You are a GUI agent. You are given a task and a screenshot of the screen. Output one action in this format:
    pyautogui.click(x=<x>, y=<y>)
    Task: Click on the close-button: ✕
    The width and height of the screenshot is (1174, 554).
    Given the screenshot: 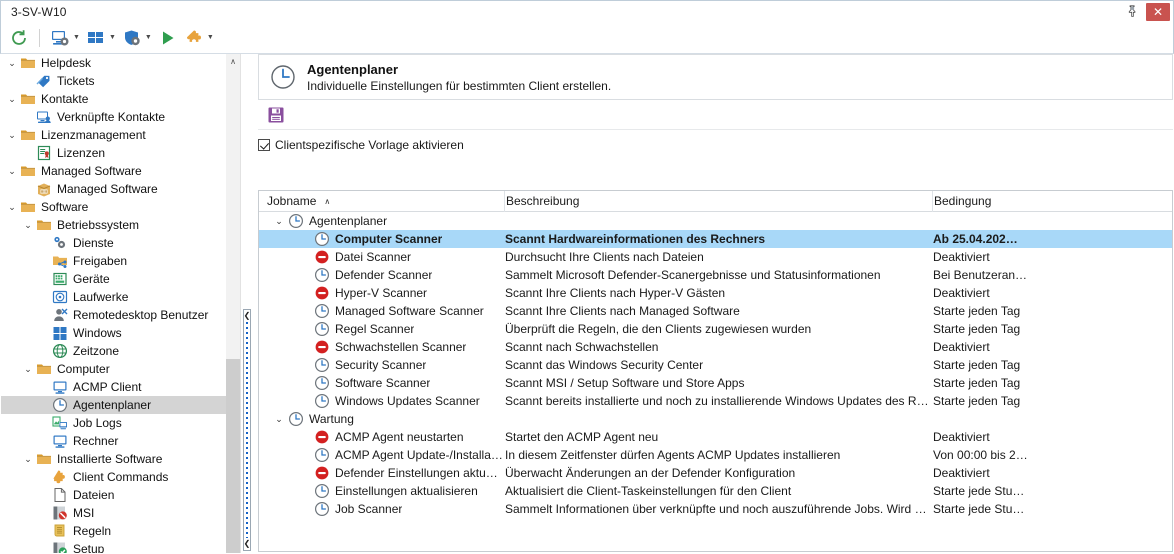 What is the action you would take?
    pyautogui.click(x=1158, y=11)
    